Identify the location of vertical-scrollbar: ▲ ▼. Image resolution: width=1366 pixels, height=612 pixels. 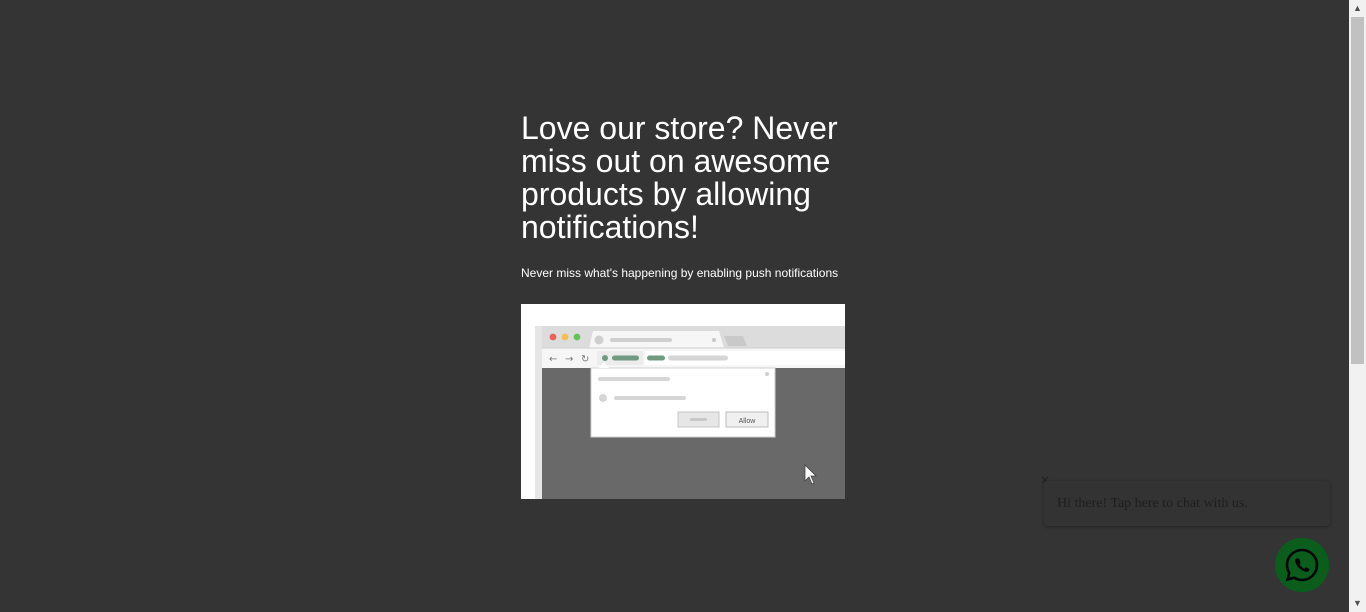
(1357, 306).